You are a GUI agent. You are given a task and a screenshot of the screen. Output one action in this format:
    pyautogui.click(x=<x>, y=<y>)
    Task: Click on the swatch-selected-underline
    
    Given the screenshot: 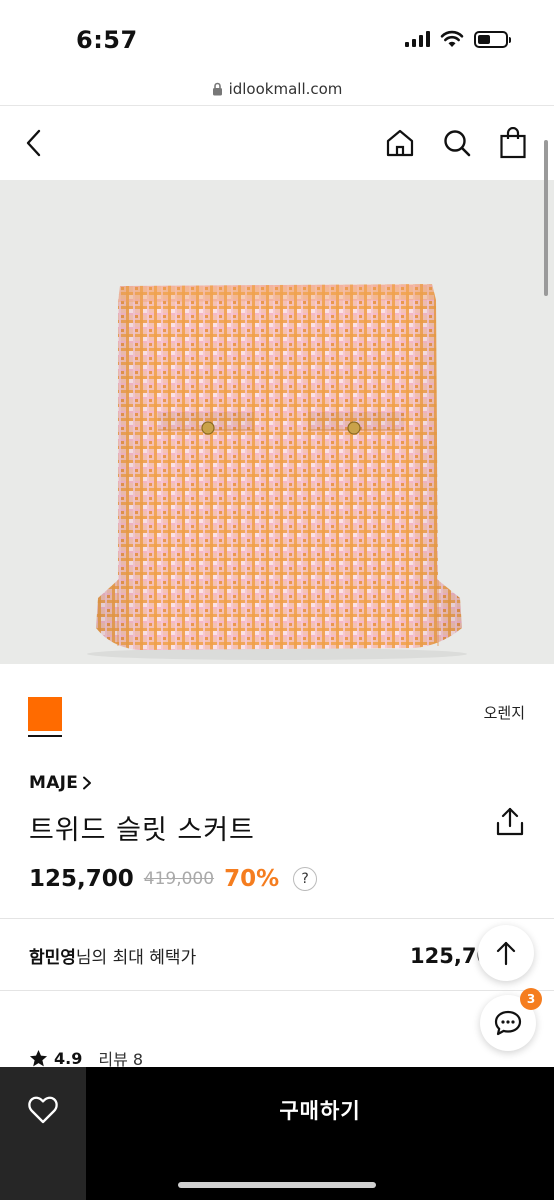 What is the action you would take?
    pyautogui.click(x=45, y=736)
    